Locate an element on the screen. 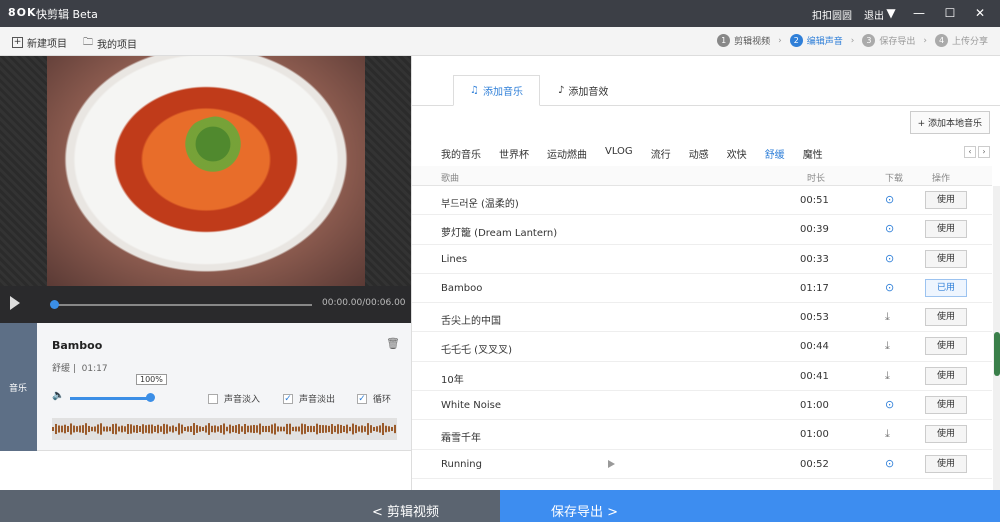  category-world-cup: 世界杯 is located at coordinates (514, 153).